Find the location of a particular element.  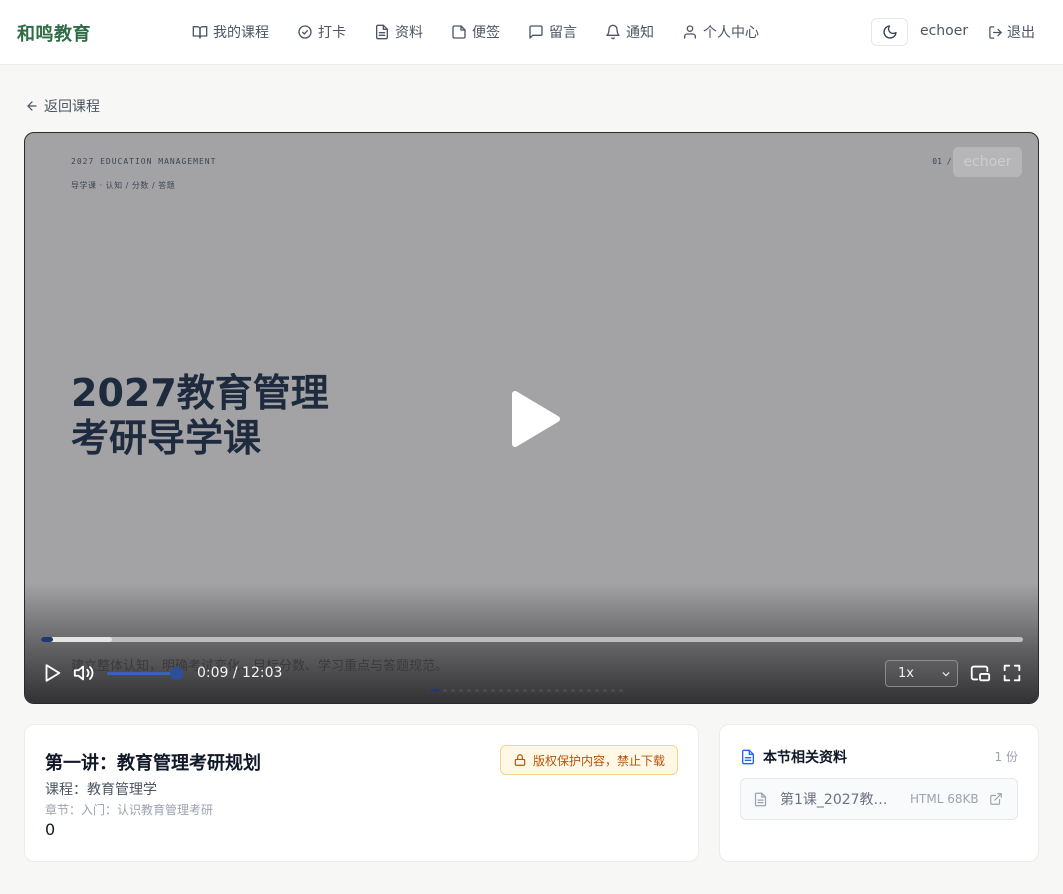

nav-materials: 资料 is located at coordinates (398, 32).